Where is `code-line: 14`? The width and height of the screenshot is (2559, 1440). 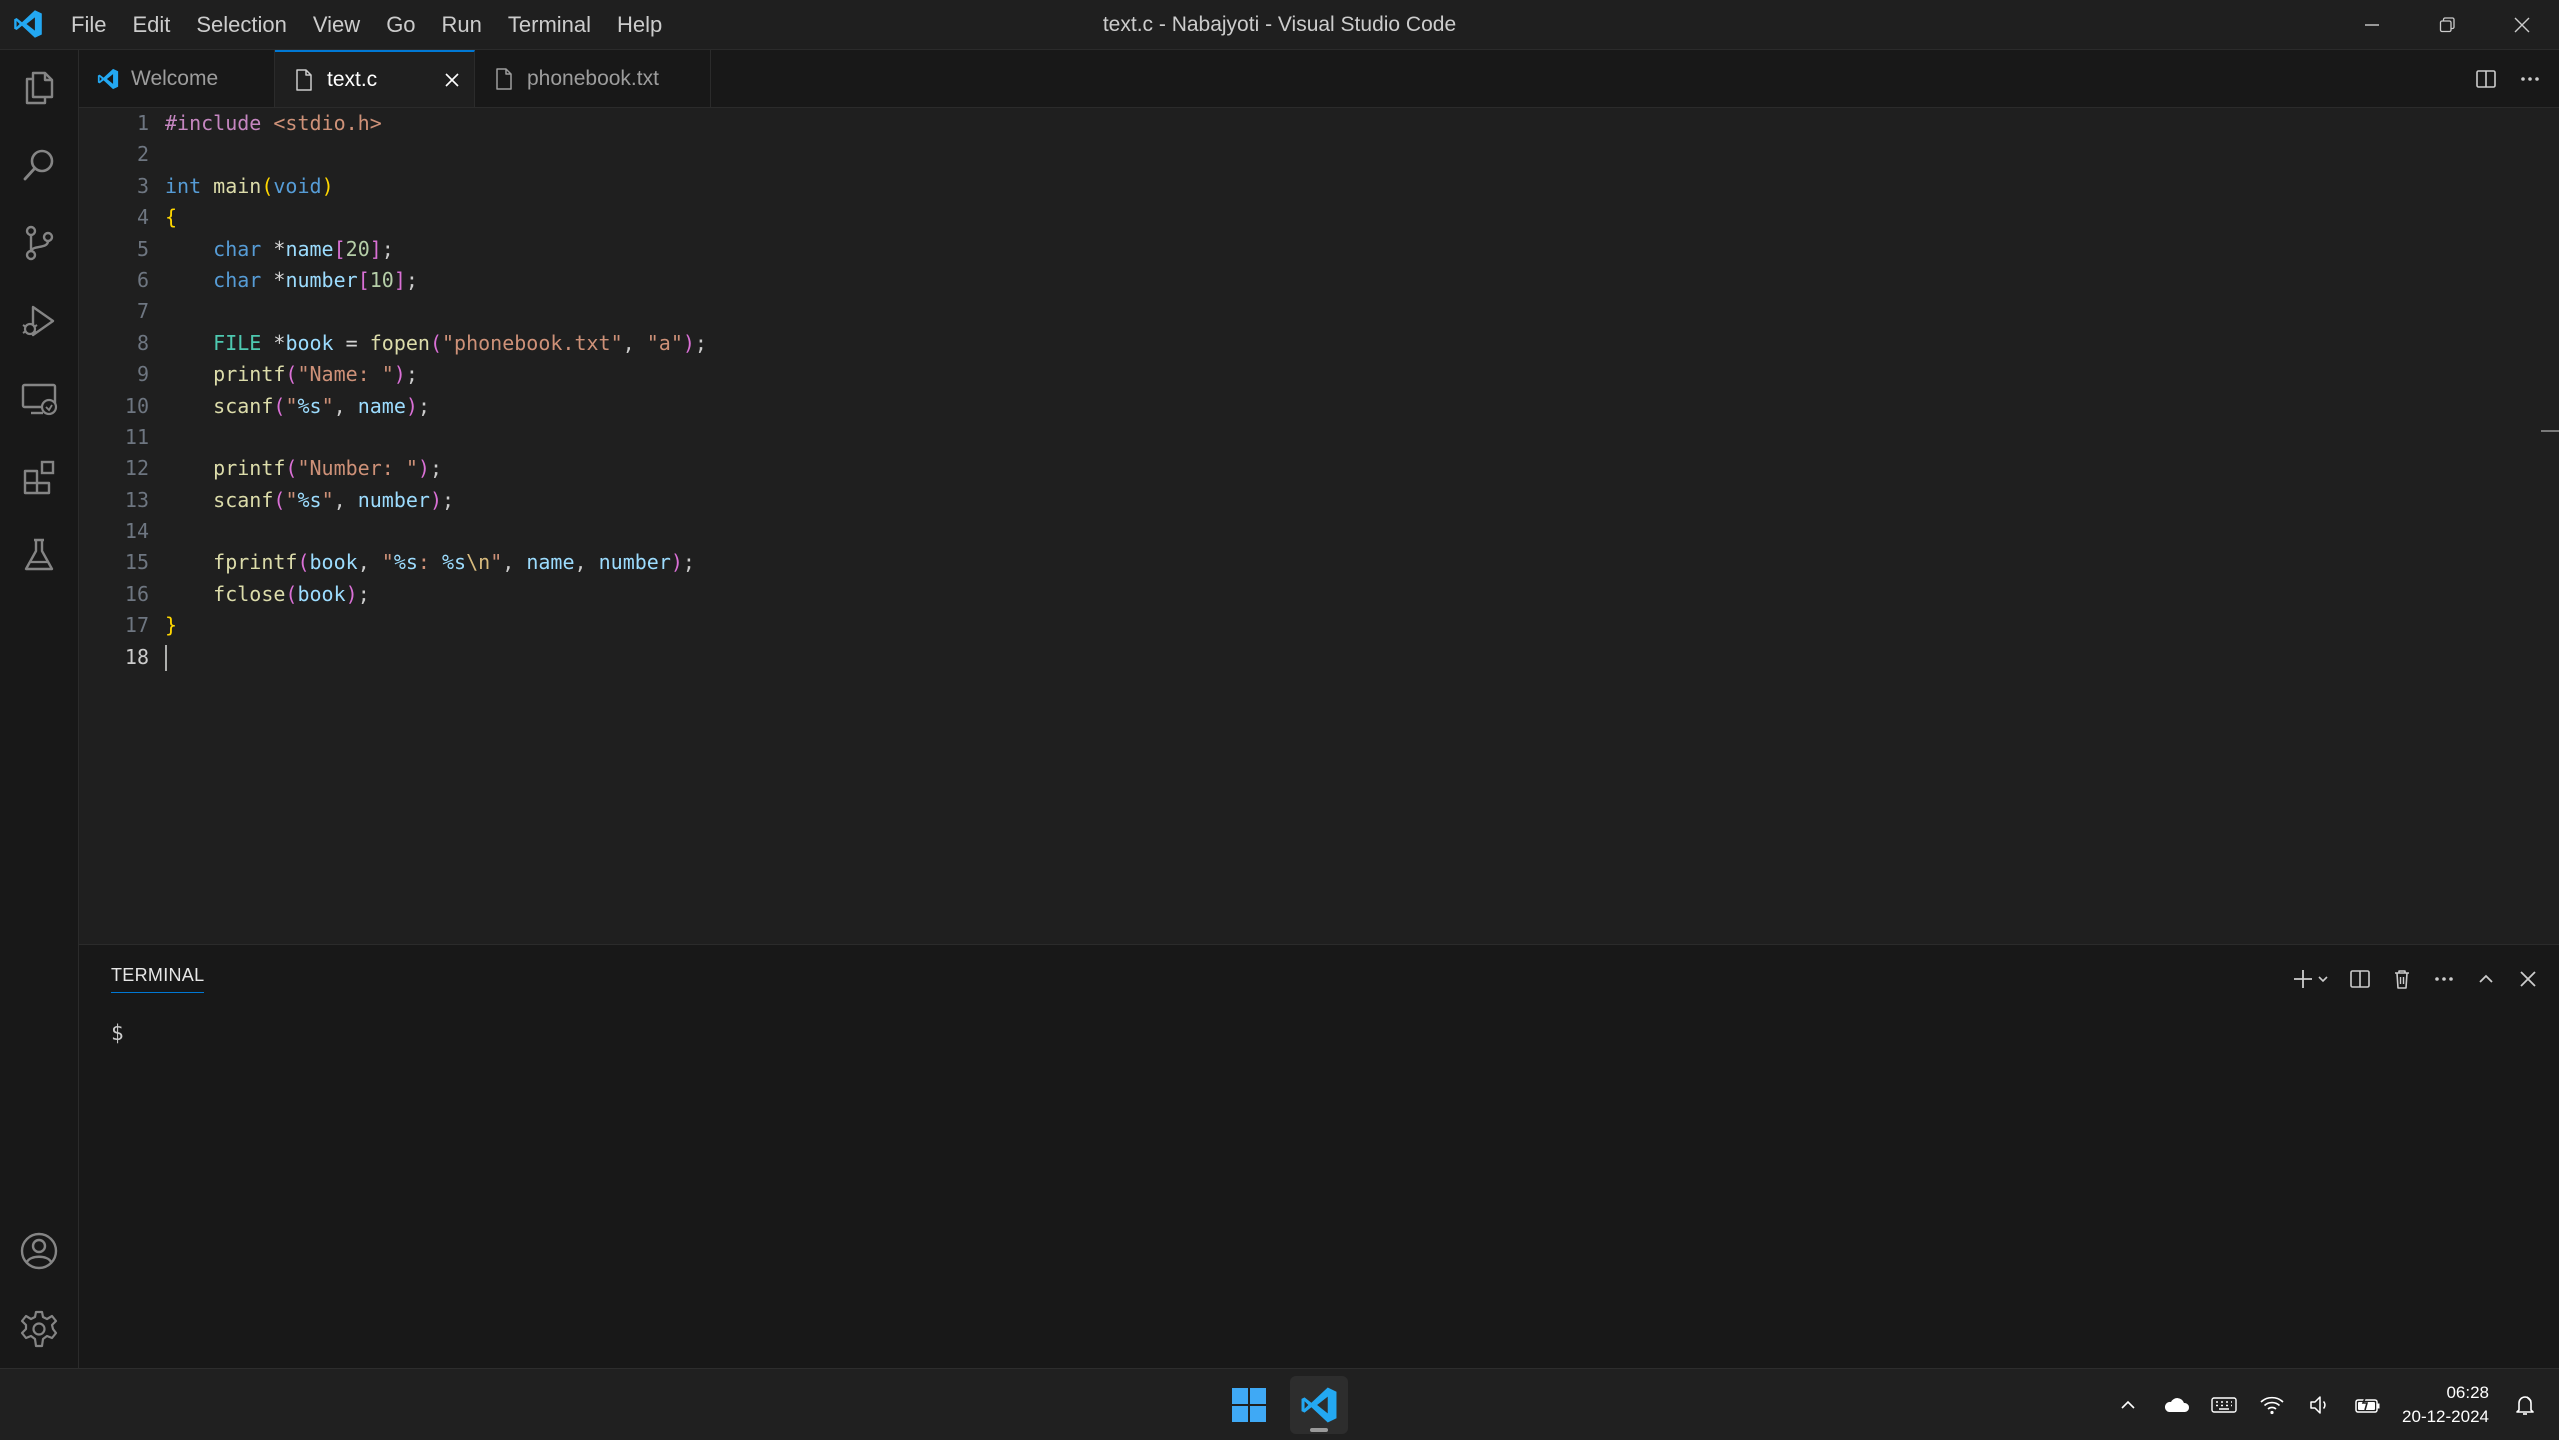
code-line: 14 is located at coordinates (1299, 531).